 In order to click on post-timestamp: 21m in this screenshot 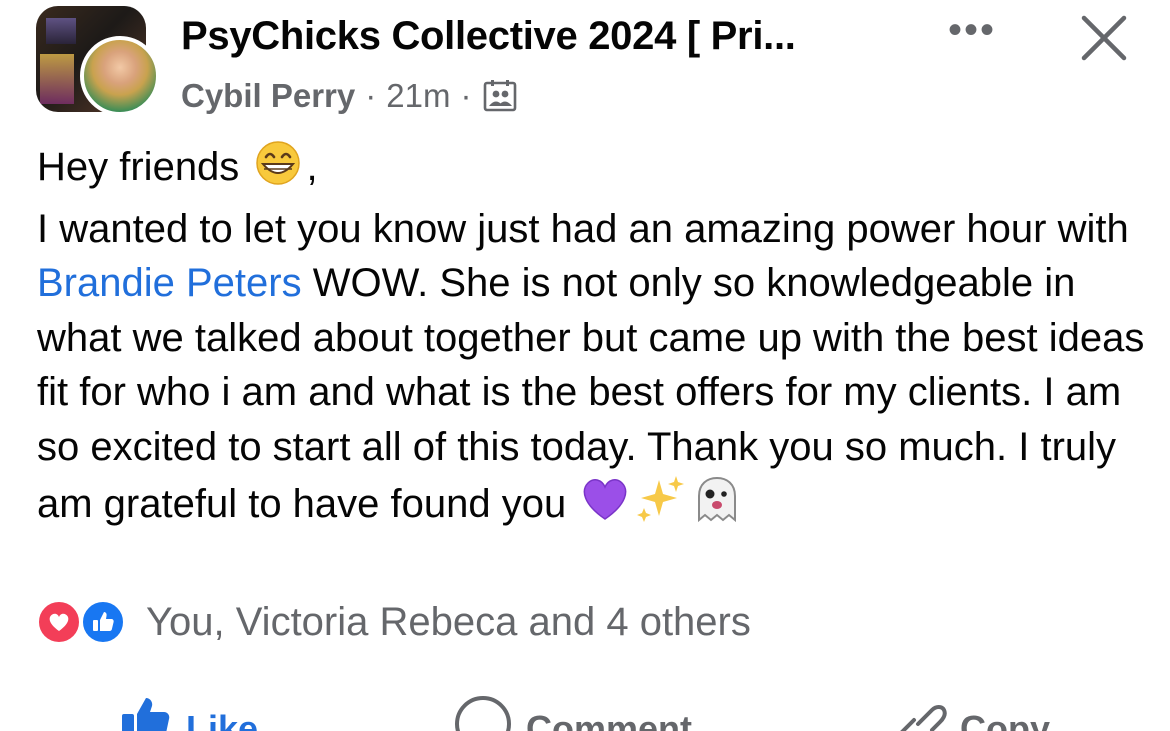, I will do `click(418, 96)`.